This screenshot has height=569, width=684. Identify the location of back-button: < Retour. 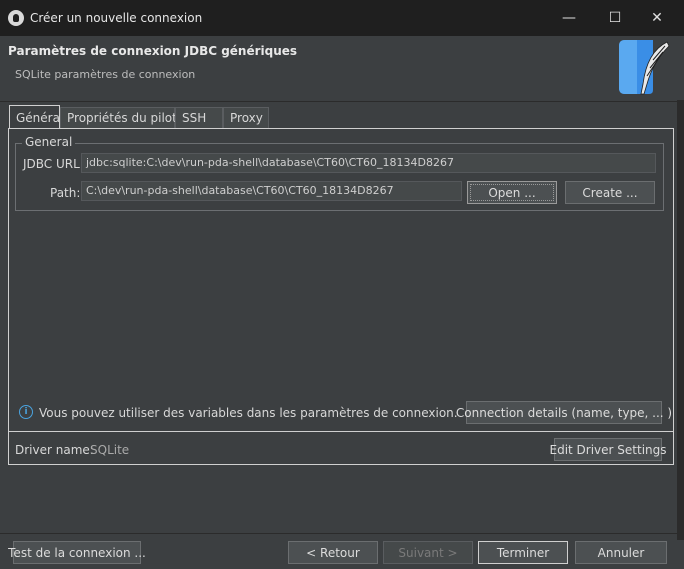
(333, 552).